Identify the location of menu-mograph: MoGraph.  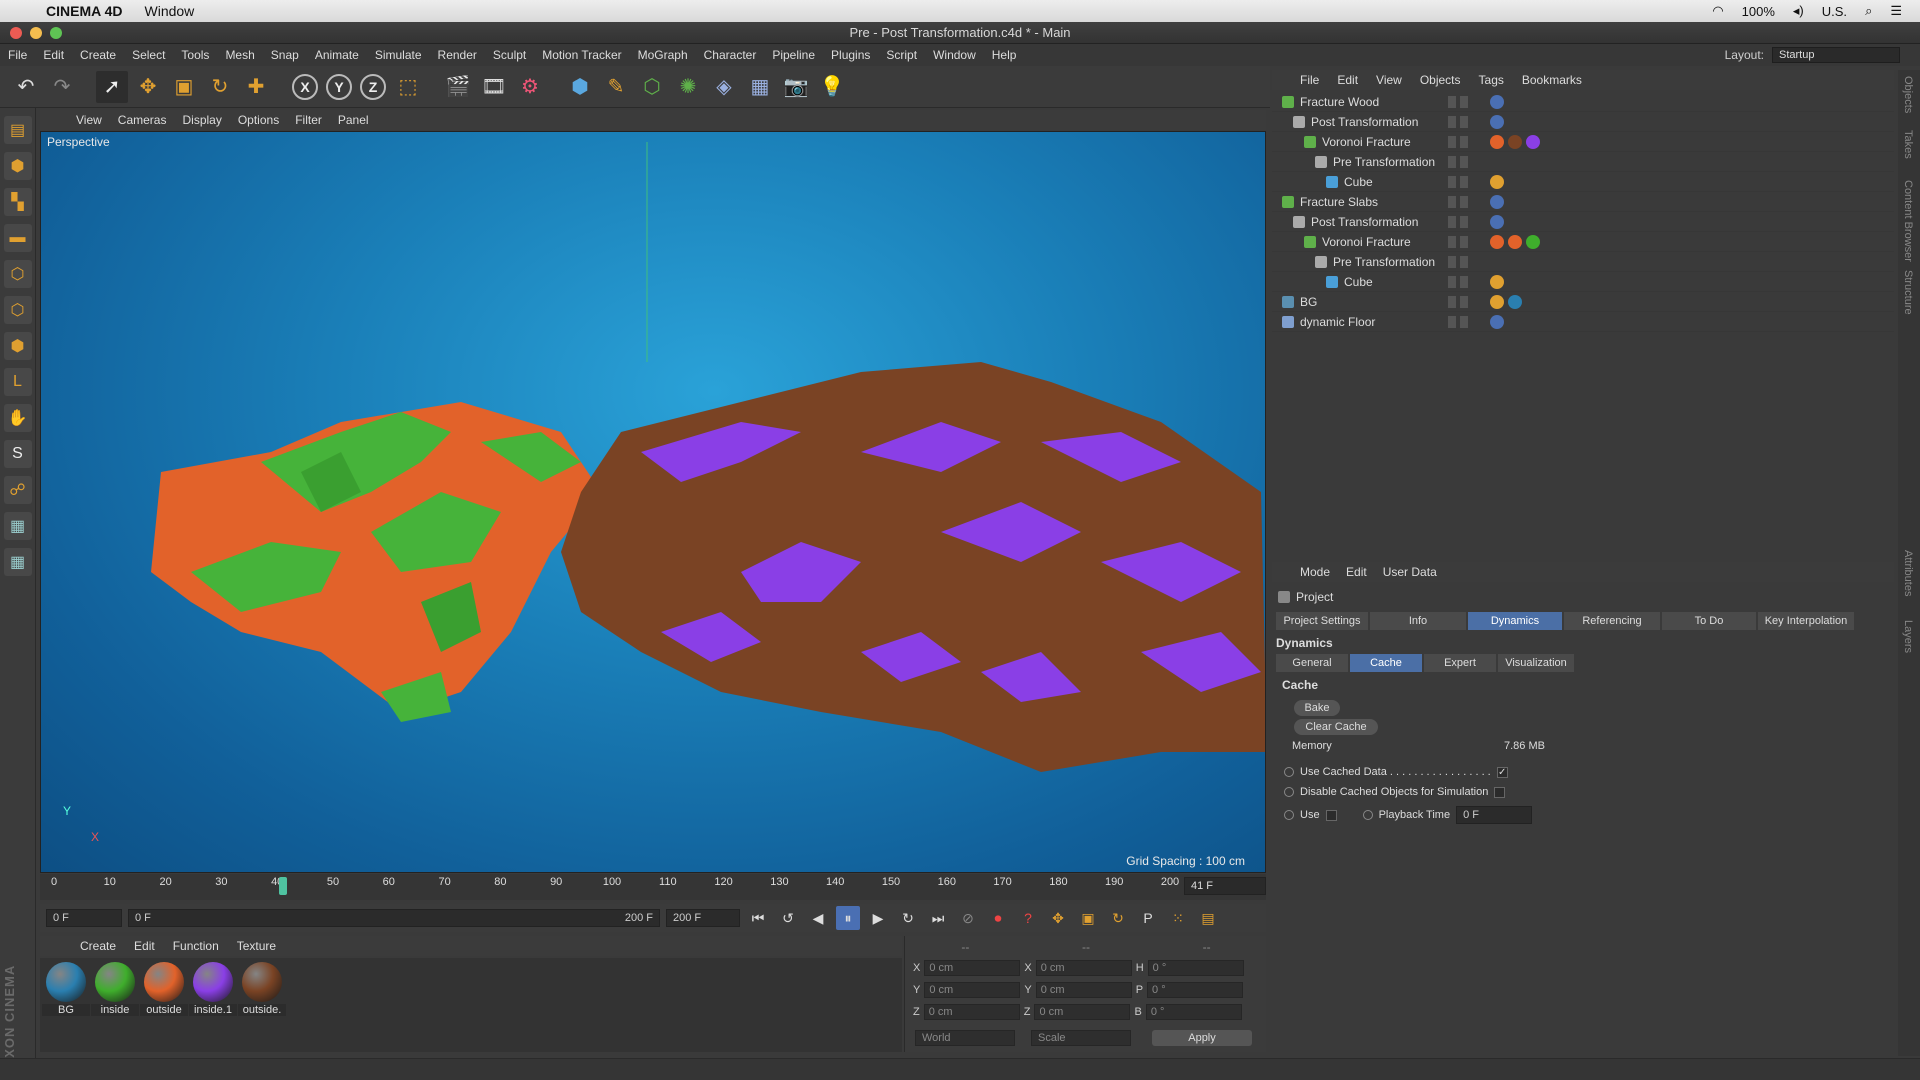
(663, 55).